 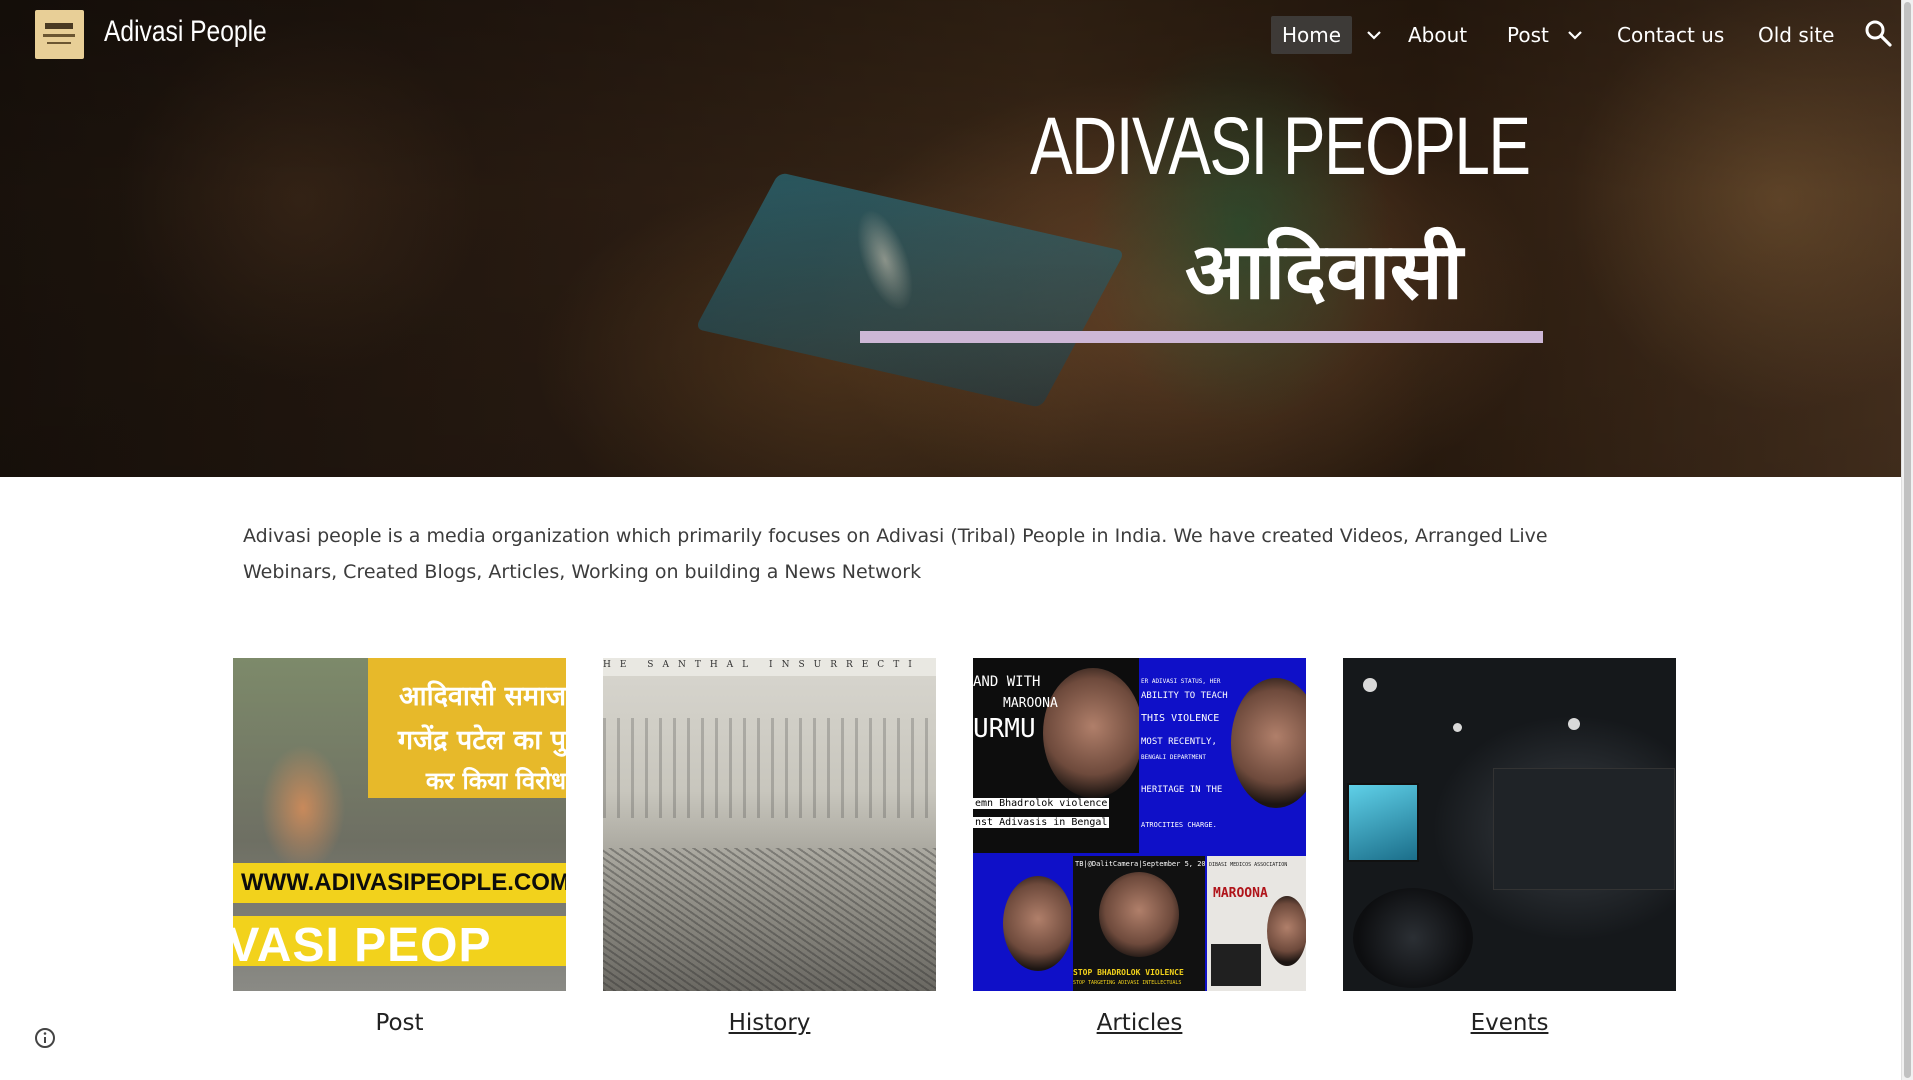 What do you see at coordinates (1236, 965) in the screenshot?
I see `articles-sign` at bounding box center [1236, 965].